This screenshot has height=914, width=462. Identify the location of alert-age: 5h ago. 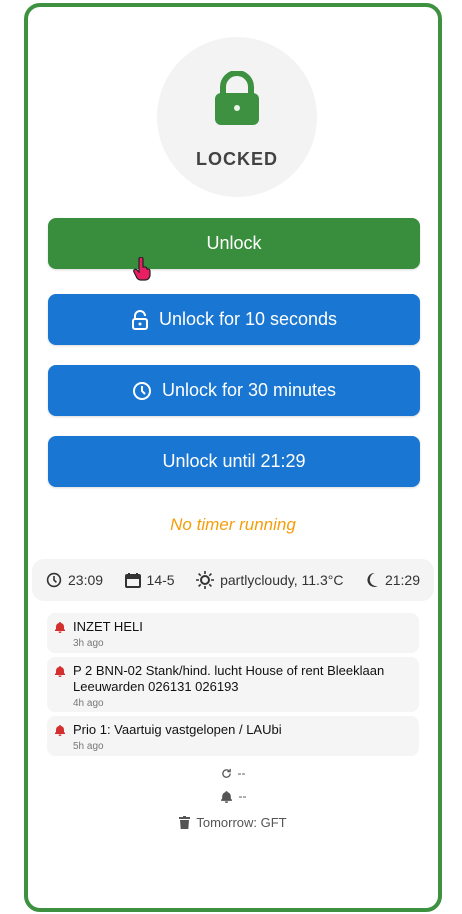
(88, 746).